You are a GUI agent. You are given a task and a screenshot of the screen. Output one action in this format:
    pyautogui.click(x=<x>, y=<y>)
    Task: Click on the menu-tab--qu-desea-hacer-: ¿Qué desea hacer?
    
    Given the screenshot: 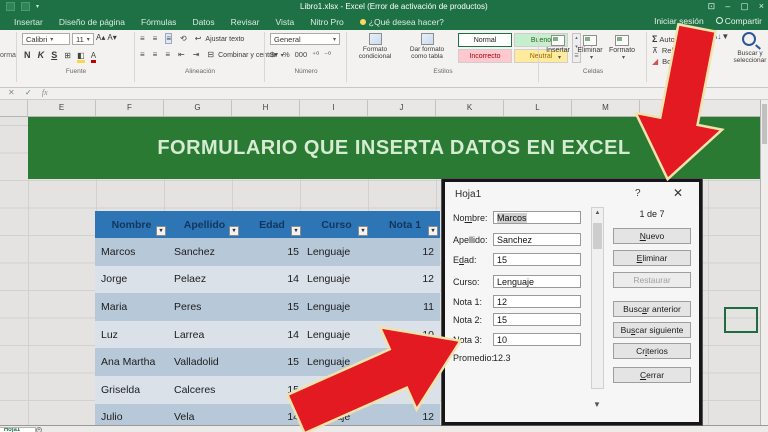 What is the action you would take?
    pyautogui.click(x=402, y=22)
    